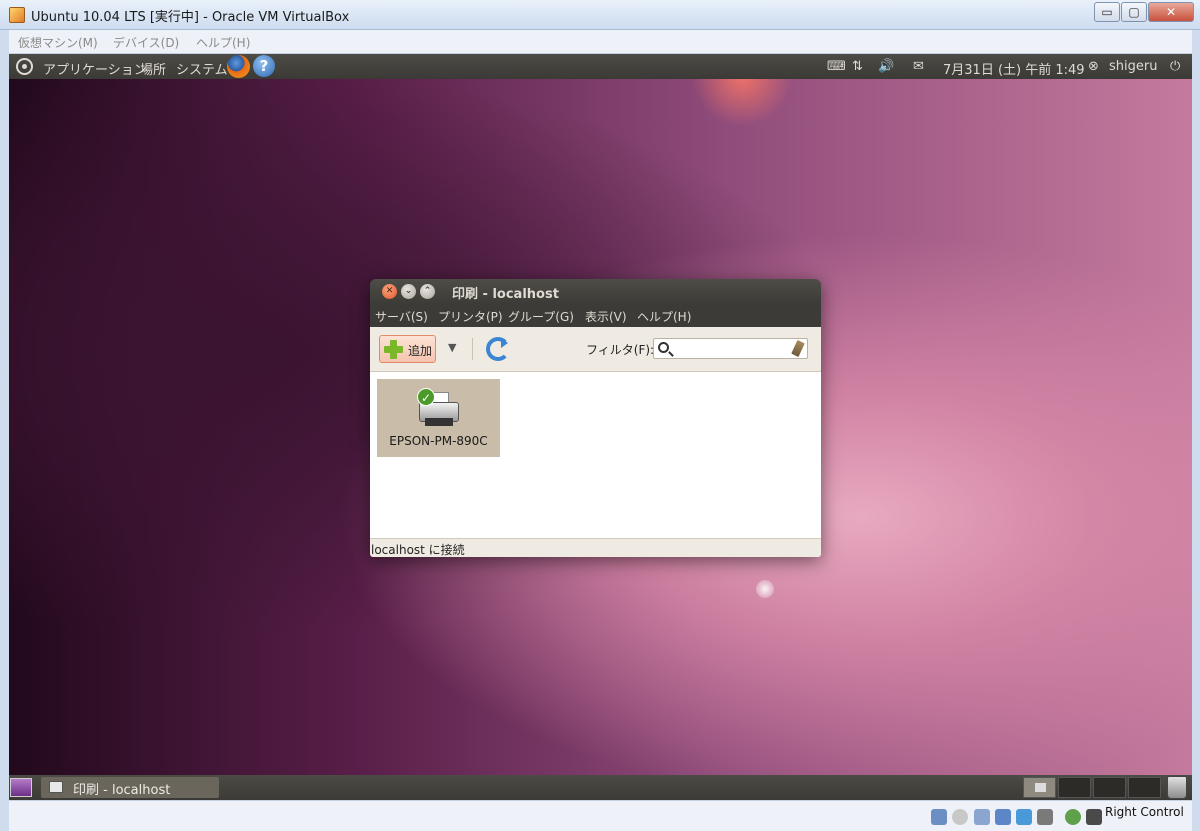 Image resolution: width=1200 pixels, height=831 pixels. Describe the element at coordinates (122, 790) in the screenshot. I see `task-label: 印刷 - localhost` at that location.